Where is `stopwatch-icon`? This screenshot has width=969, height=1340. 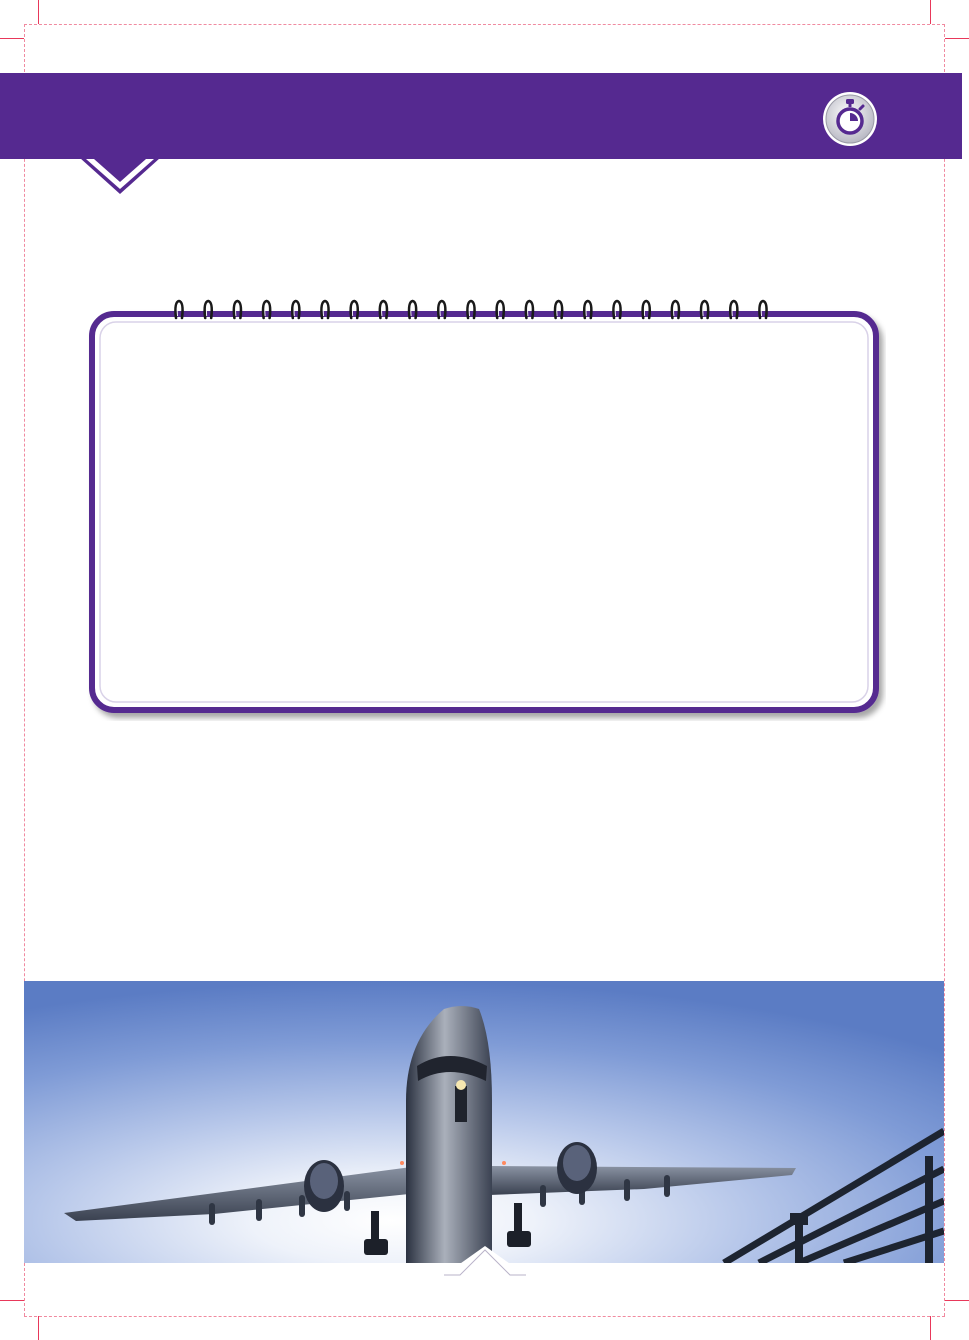
stopwatch-icon is located at coordinates (850, 119).